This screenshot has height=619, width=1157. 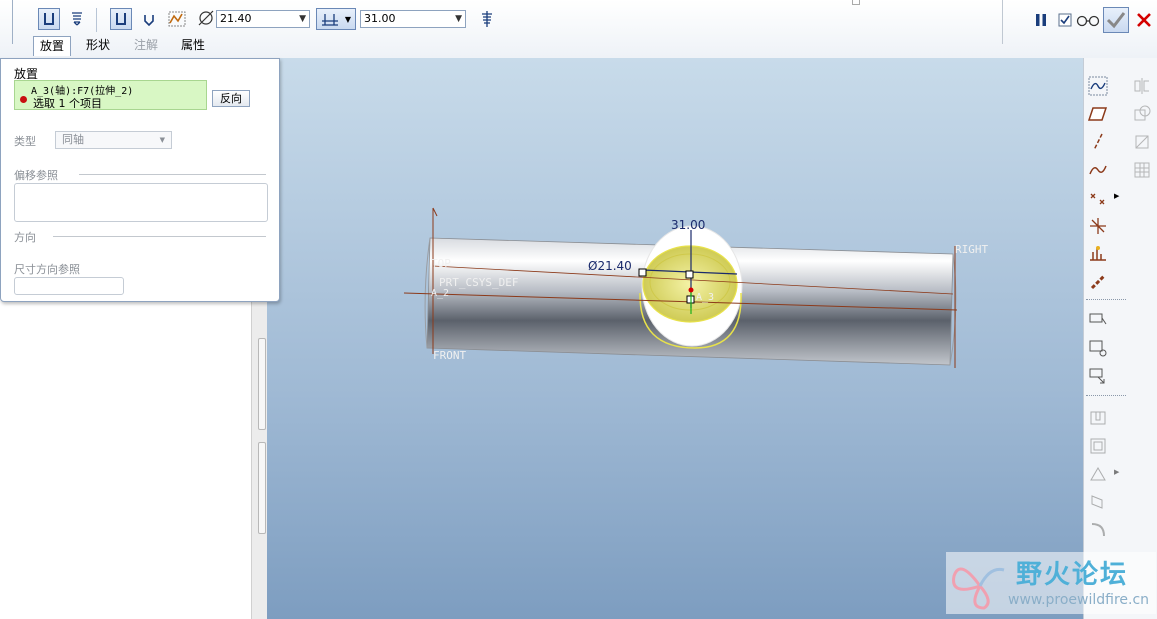 What do you see at coordinates (690, 284) in the screenshot?
I see `hole-preview-face` at bounding box center [690, 284].